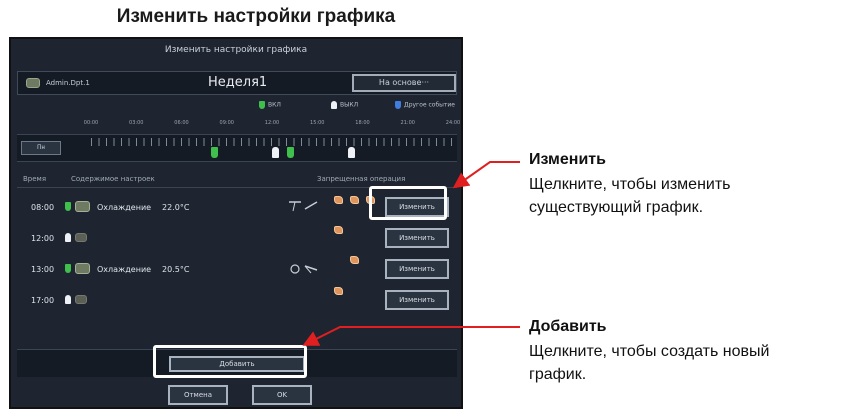  I want to click on week-name: Неделя1, so click(238, 82).